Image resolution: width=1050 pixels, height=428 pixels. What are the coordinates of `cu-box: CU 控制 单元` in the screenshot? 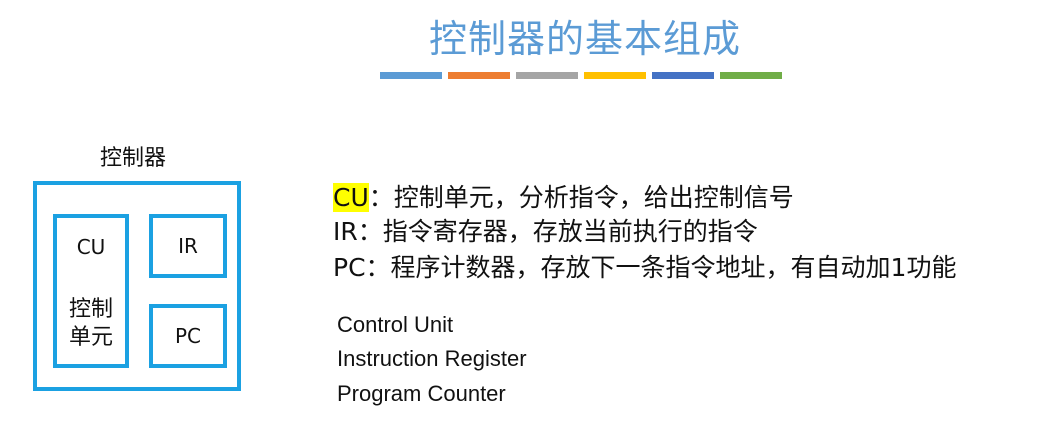 It's located at (91, 291).